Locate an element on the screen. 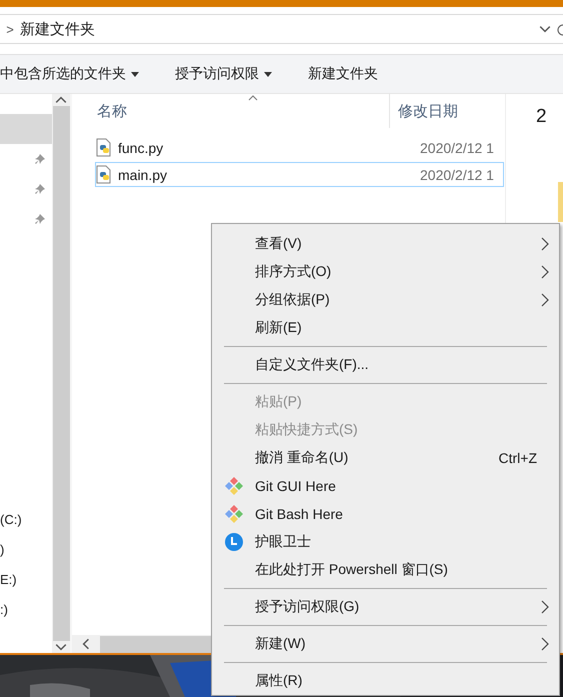 This screenshot has height=697, width=563. folder-icon is located at coordinates (560, 202).